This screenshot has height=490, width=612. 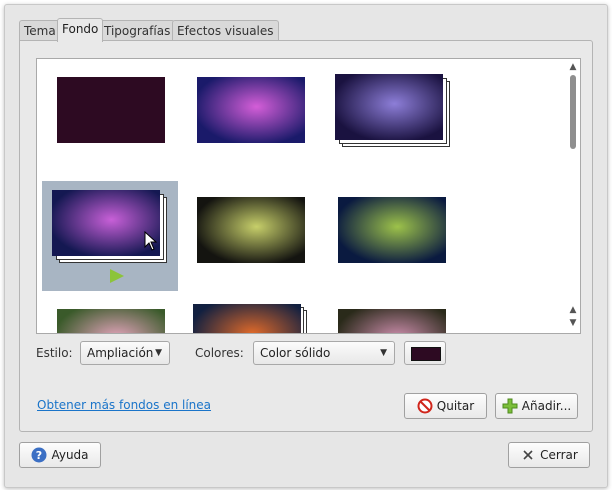 I want to click on mouse-pointer-icon, so click(x=151, y=242).